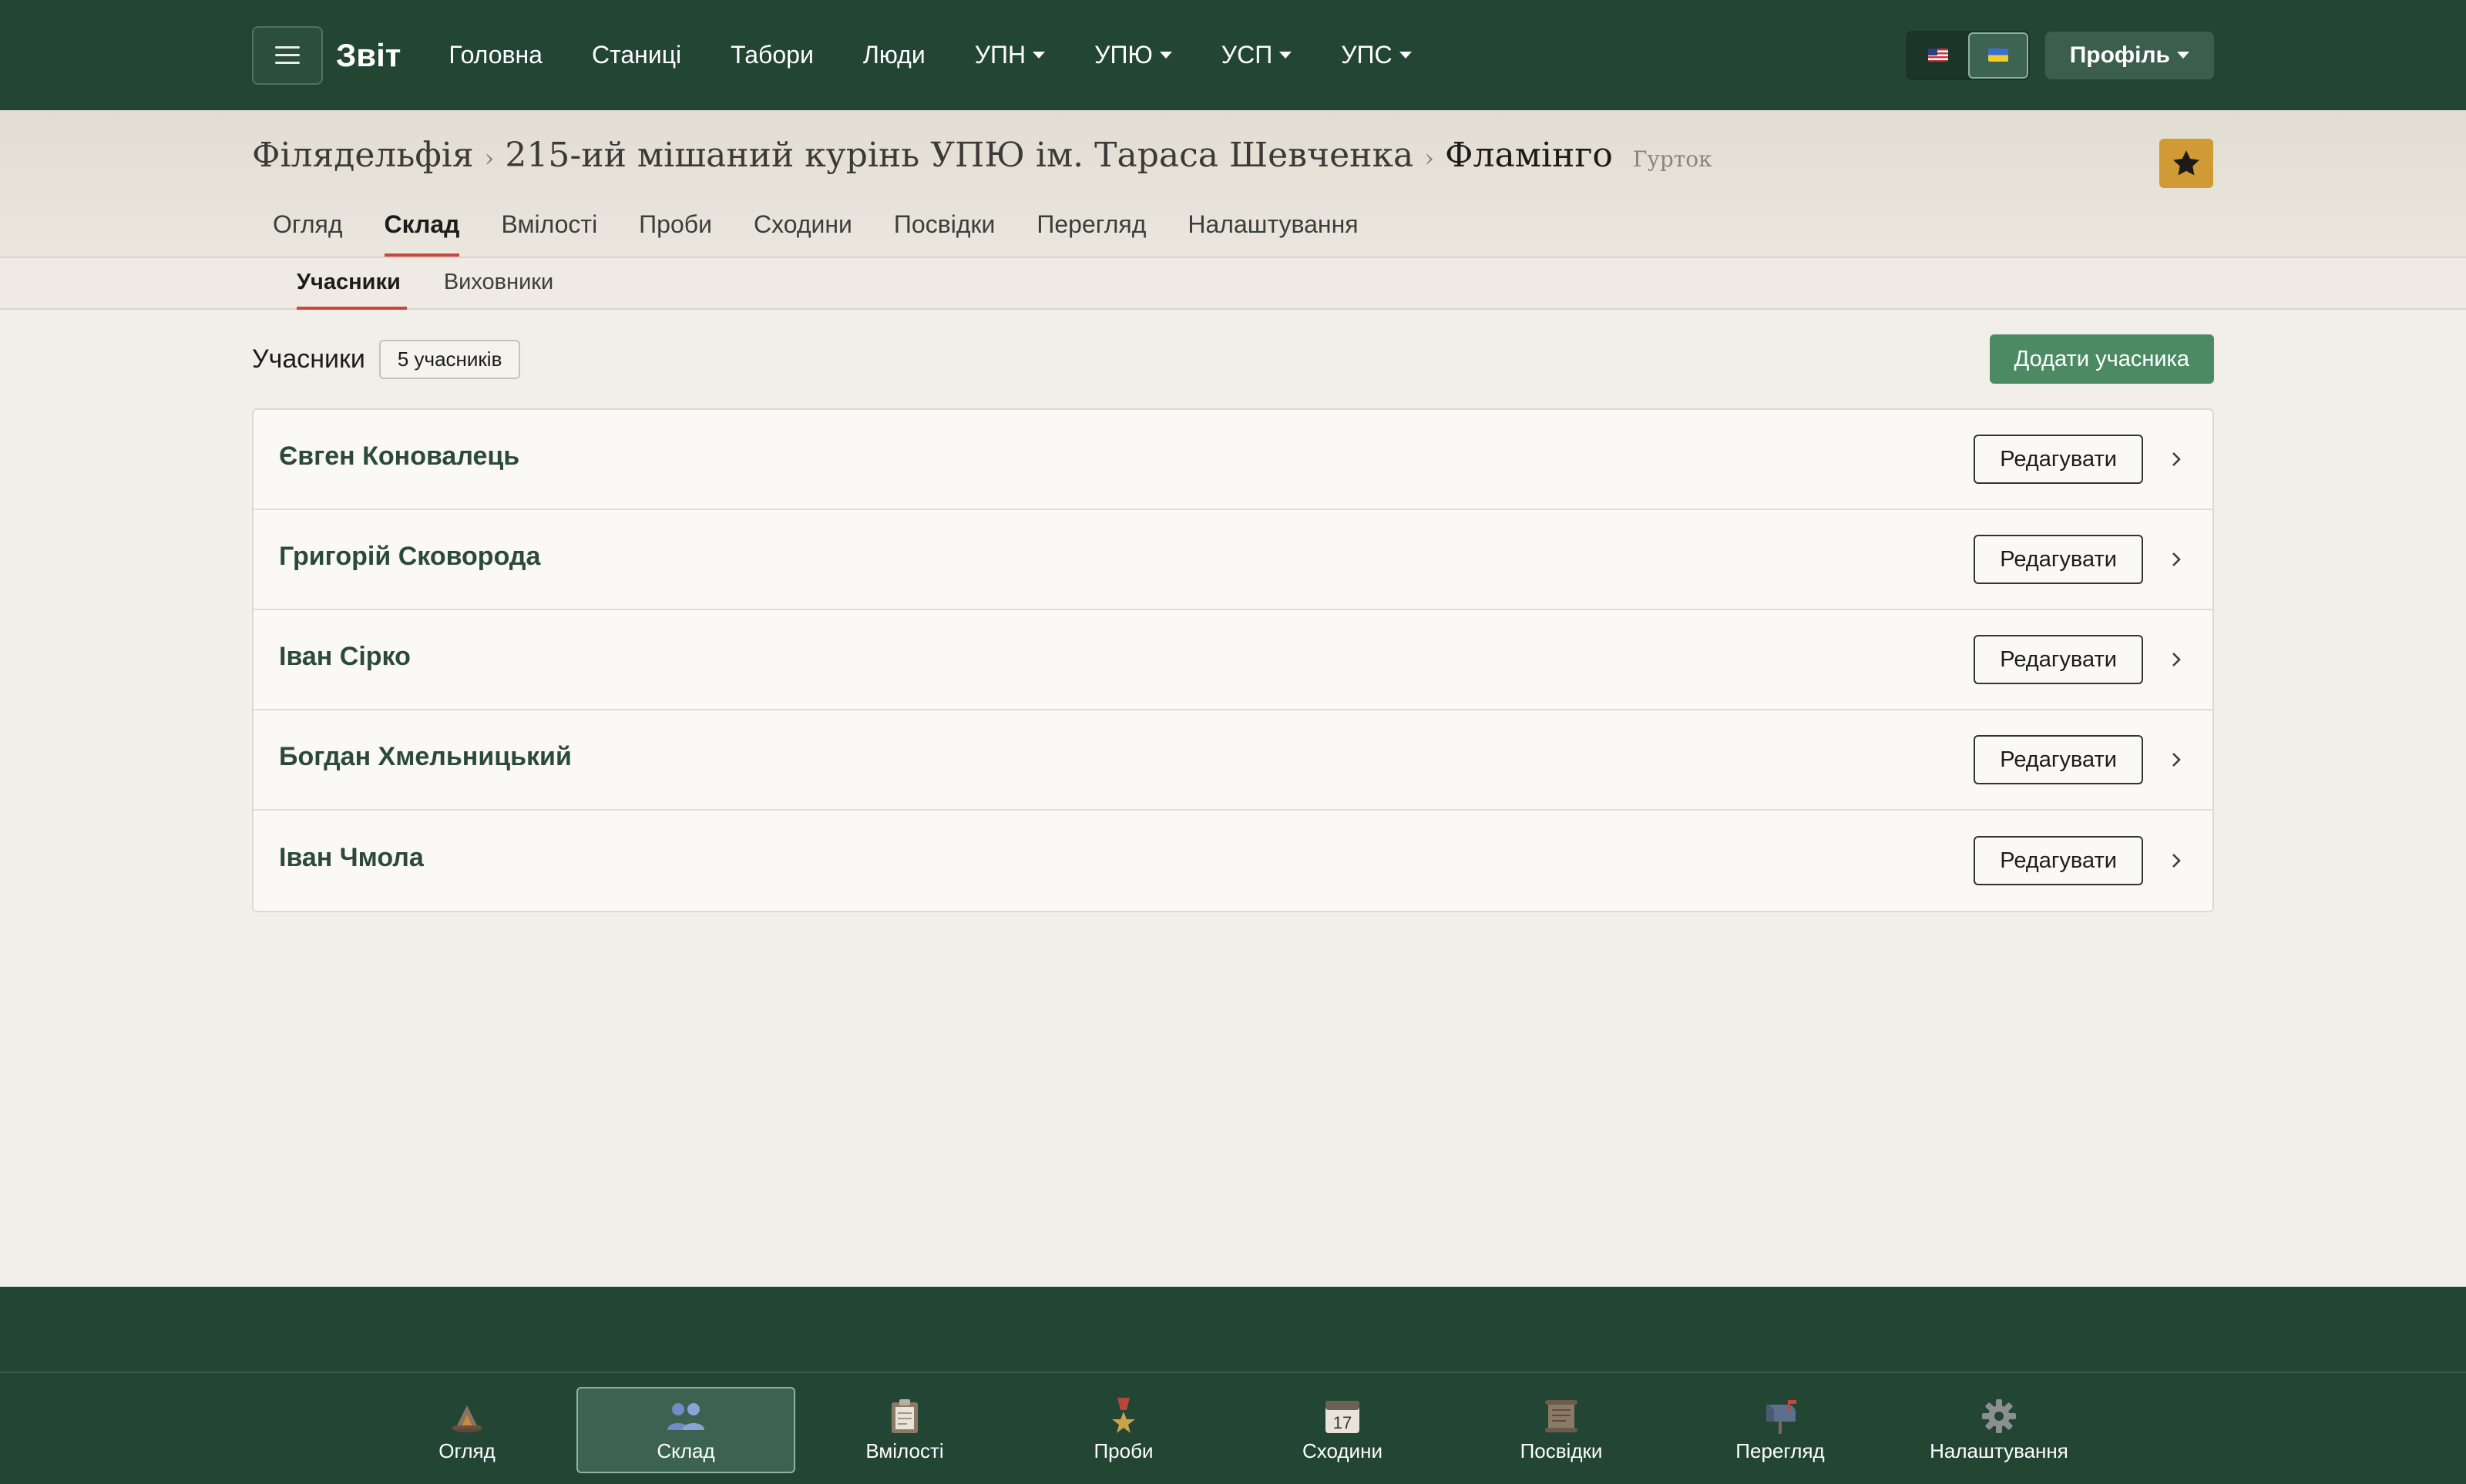  What do you see at coordinates (368, 56) in the screenshot?
I see `brand-logo: Звіт` at bounding box center [368, 56].